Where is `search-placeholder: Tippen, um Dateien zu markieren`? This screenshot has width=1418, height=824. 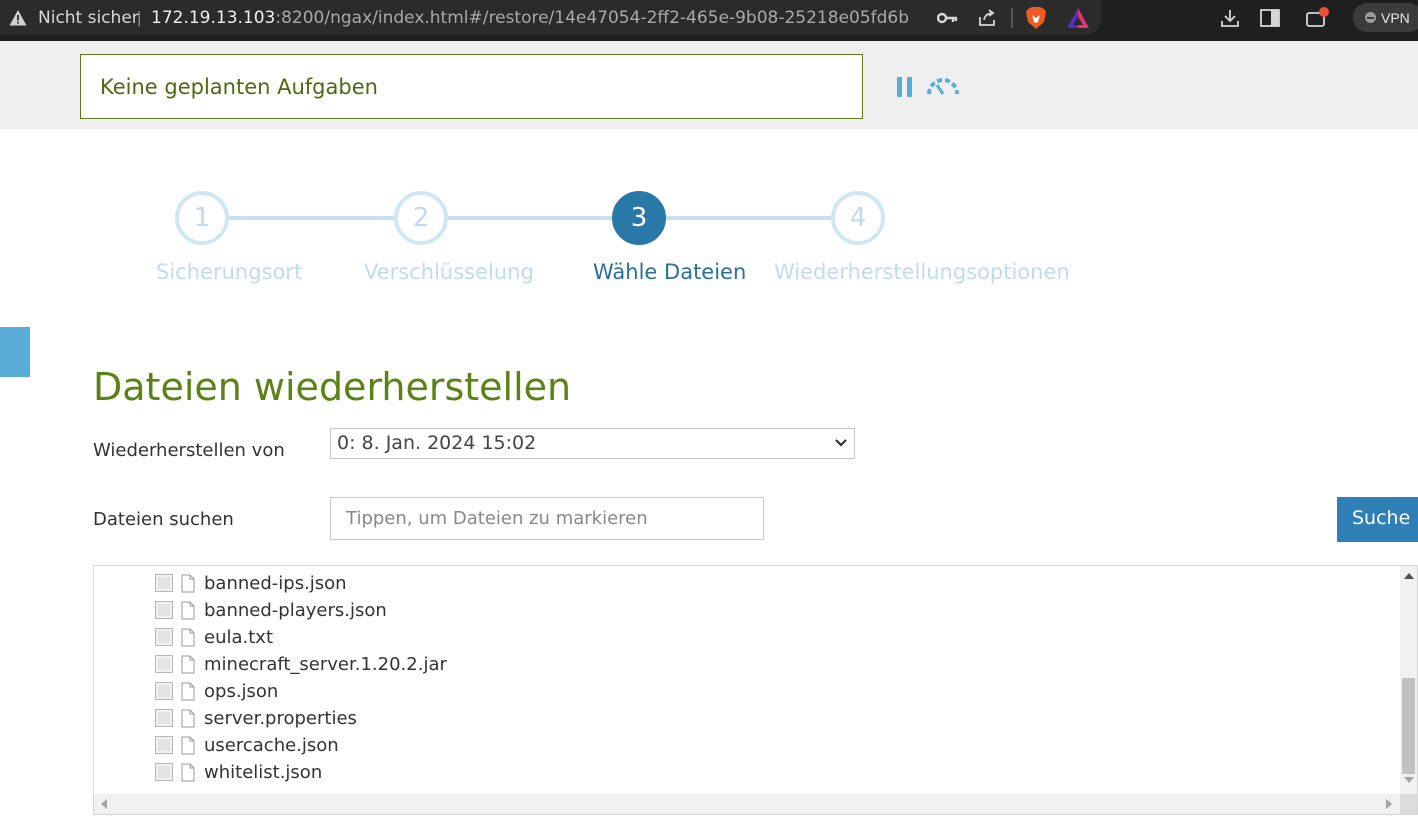
search-placeholder: Tippen, um Dateien zu markieren is located at coordinates (497, 518).